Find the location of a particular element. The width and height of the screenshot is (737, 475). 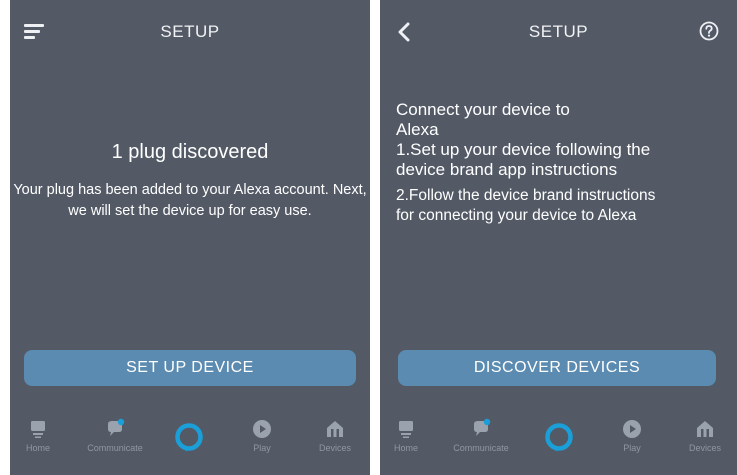

question-mark-icon is located at coordinates (709, 31).